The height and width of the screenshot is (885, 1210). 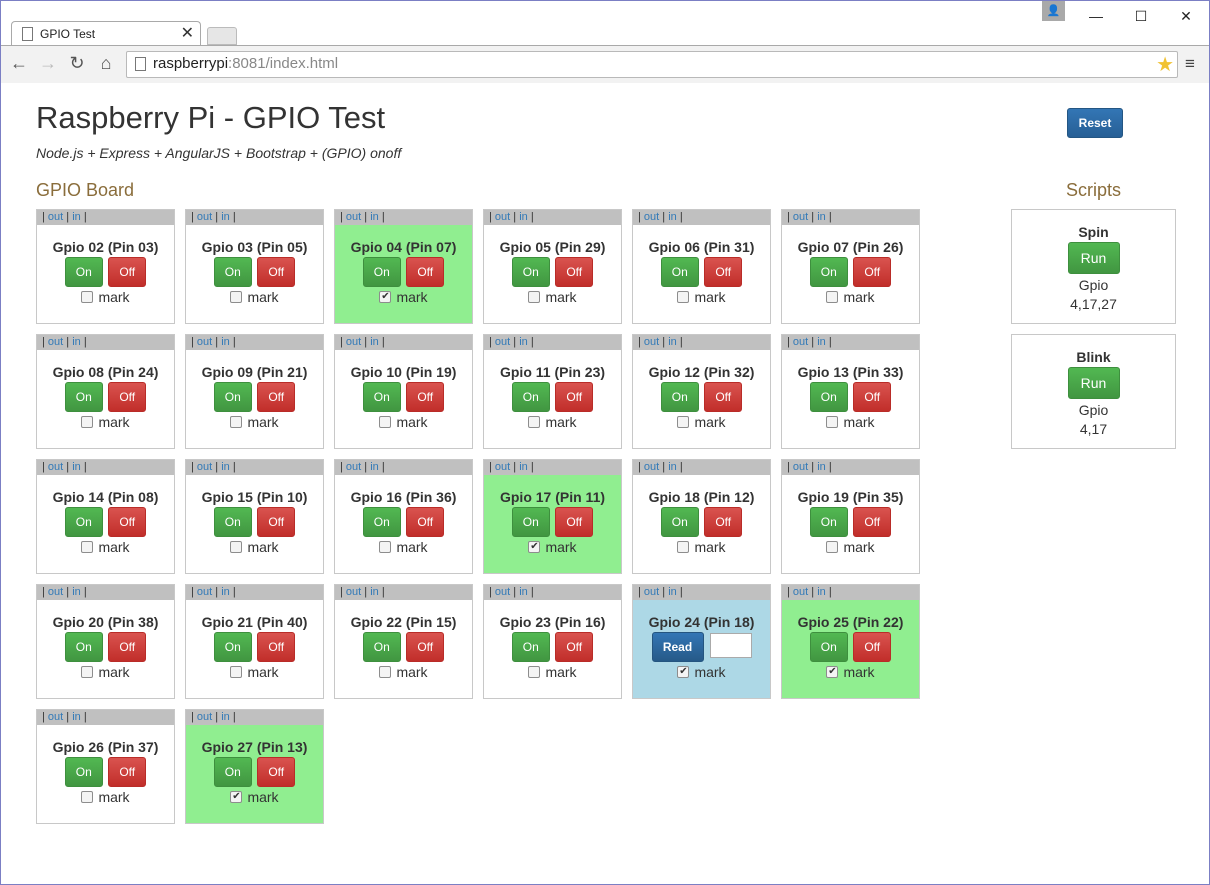 I want to click on back-icon: ←, so click(x=19, y=63).